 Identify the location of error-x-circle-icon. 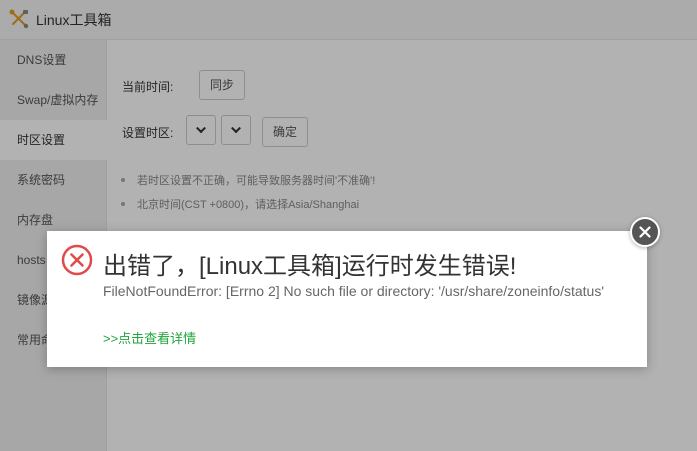
(77, 260).